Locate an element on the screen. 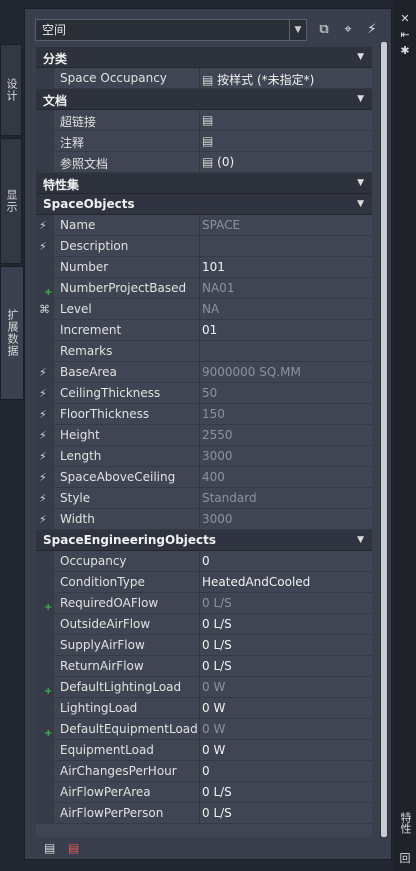  palette-box-icon: 回 is located at coordinates (405, 859).